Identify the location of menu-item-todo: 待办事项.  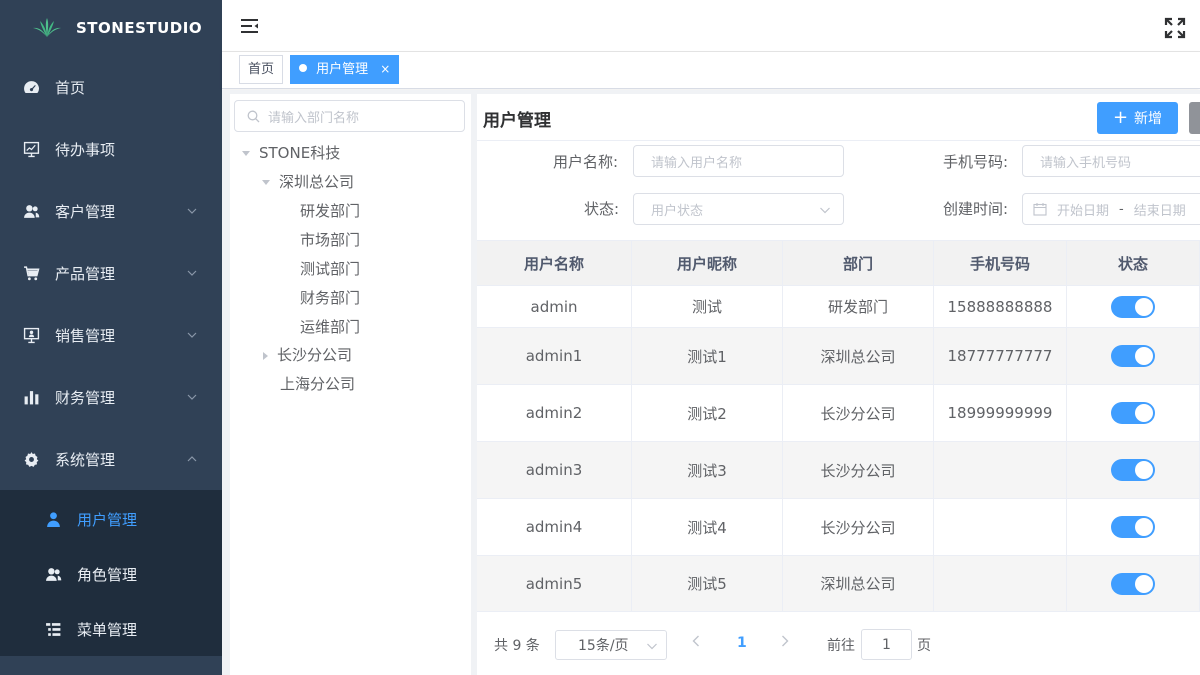
(111, 149).